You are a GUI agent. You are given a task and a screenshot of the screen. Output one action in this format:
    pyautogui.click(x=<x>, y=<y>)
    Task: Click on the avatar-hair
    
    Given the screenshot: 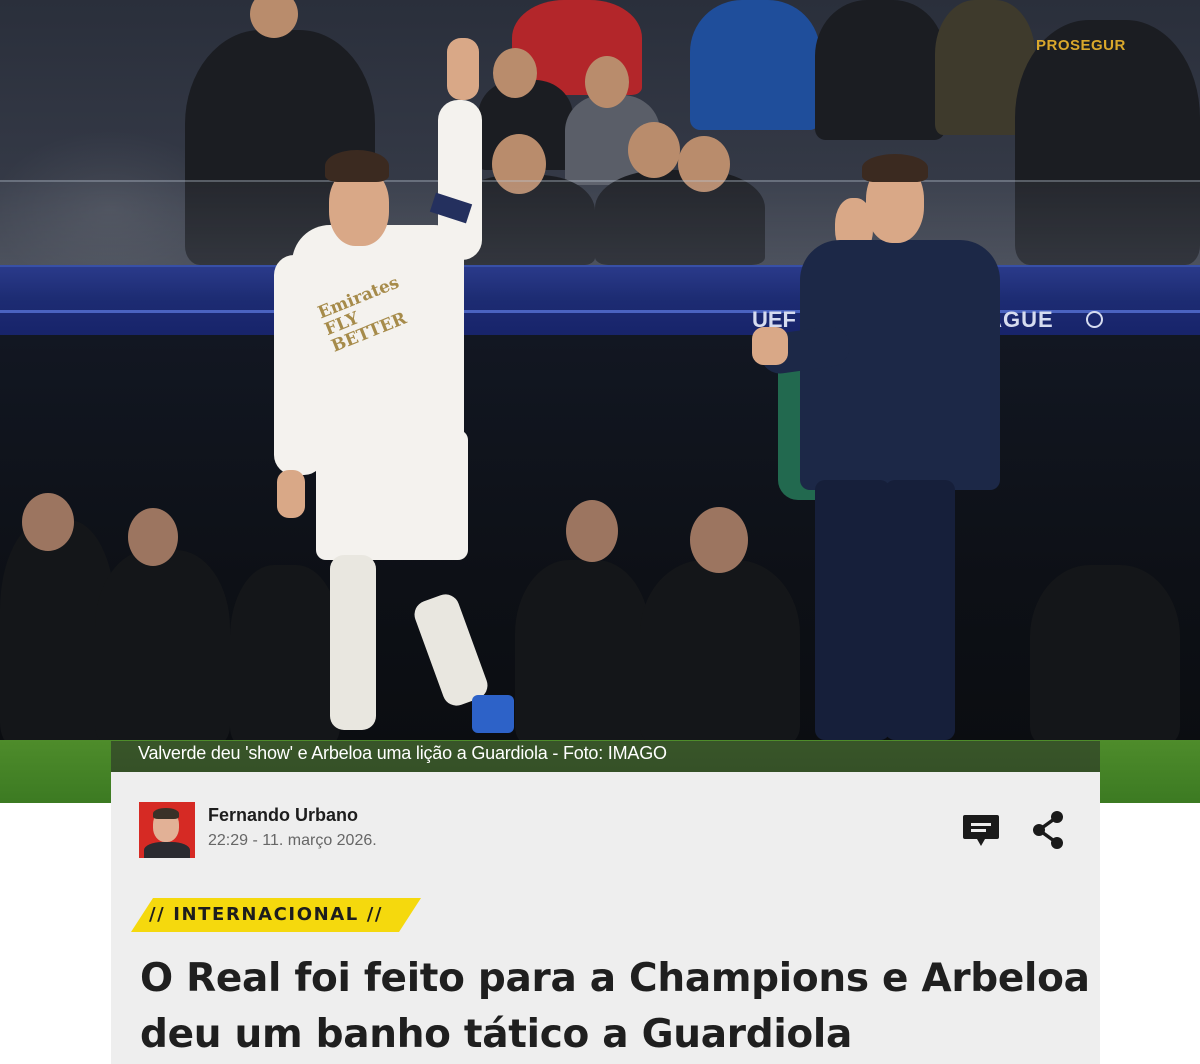 What is the action you would take?
    pyautogui.click(x=166, y=813)
    